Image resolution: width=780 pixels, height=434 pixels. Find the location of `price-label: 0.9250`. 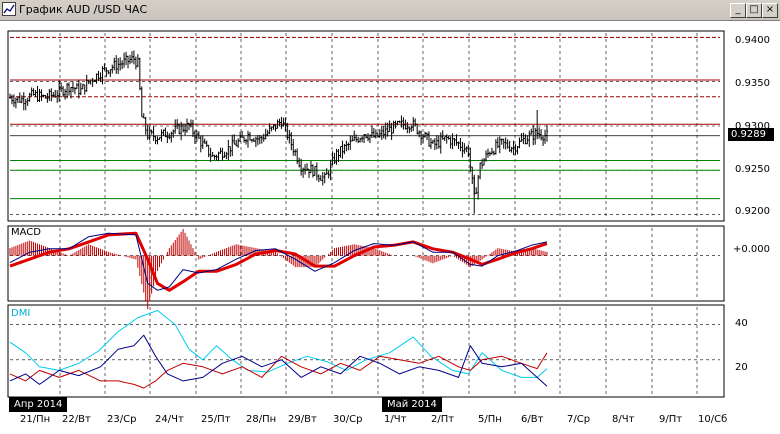

price-label: 0.9250 is located at coordinates (752, 169).